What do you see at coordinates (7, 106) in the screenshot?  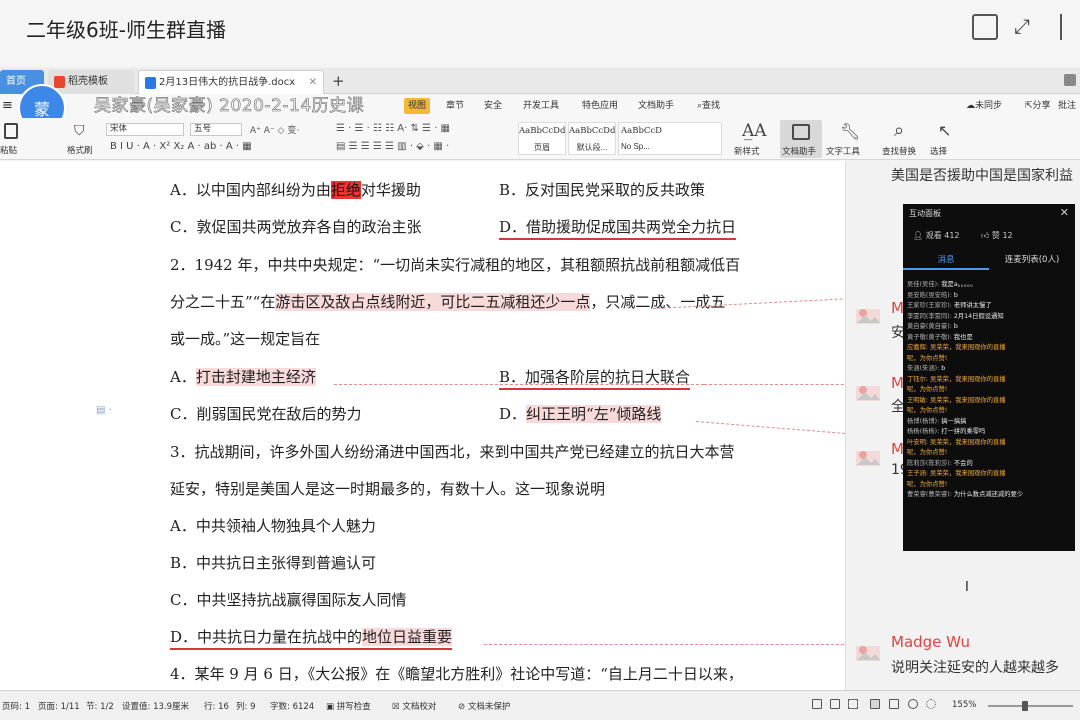 I see `hamburger-icon: ≡` at bounding box center [7, 106].